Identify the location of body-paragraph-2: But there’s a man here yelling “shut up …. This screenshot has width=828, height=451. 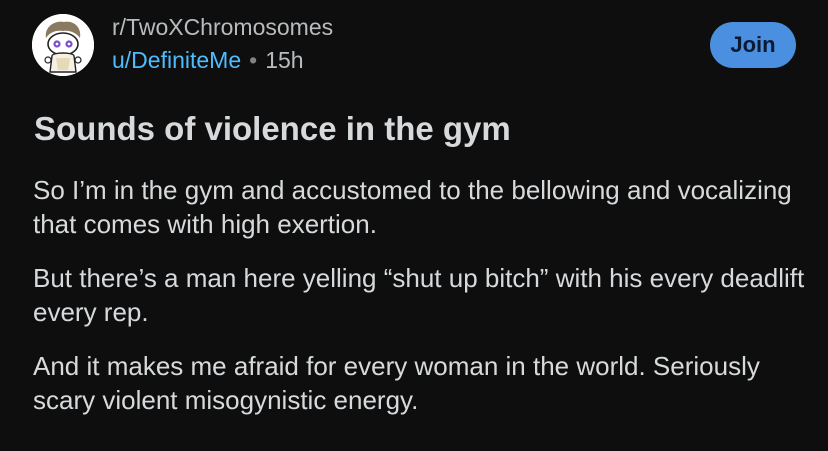
(419, 295).